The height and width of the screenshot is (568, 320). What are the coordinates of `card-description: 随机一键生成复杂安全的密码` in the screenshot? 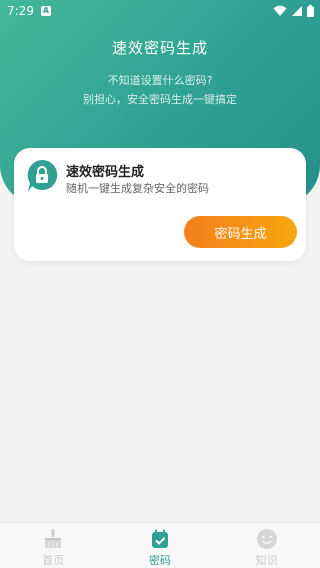 It's located at (137, 188).